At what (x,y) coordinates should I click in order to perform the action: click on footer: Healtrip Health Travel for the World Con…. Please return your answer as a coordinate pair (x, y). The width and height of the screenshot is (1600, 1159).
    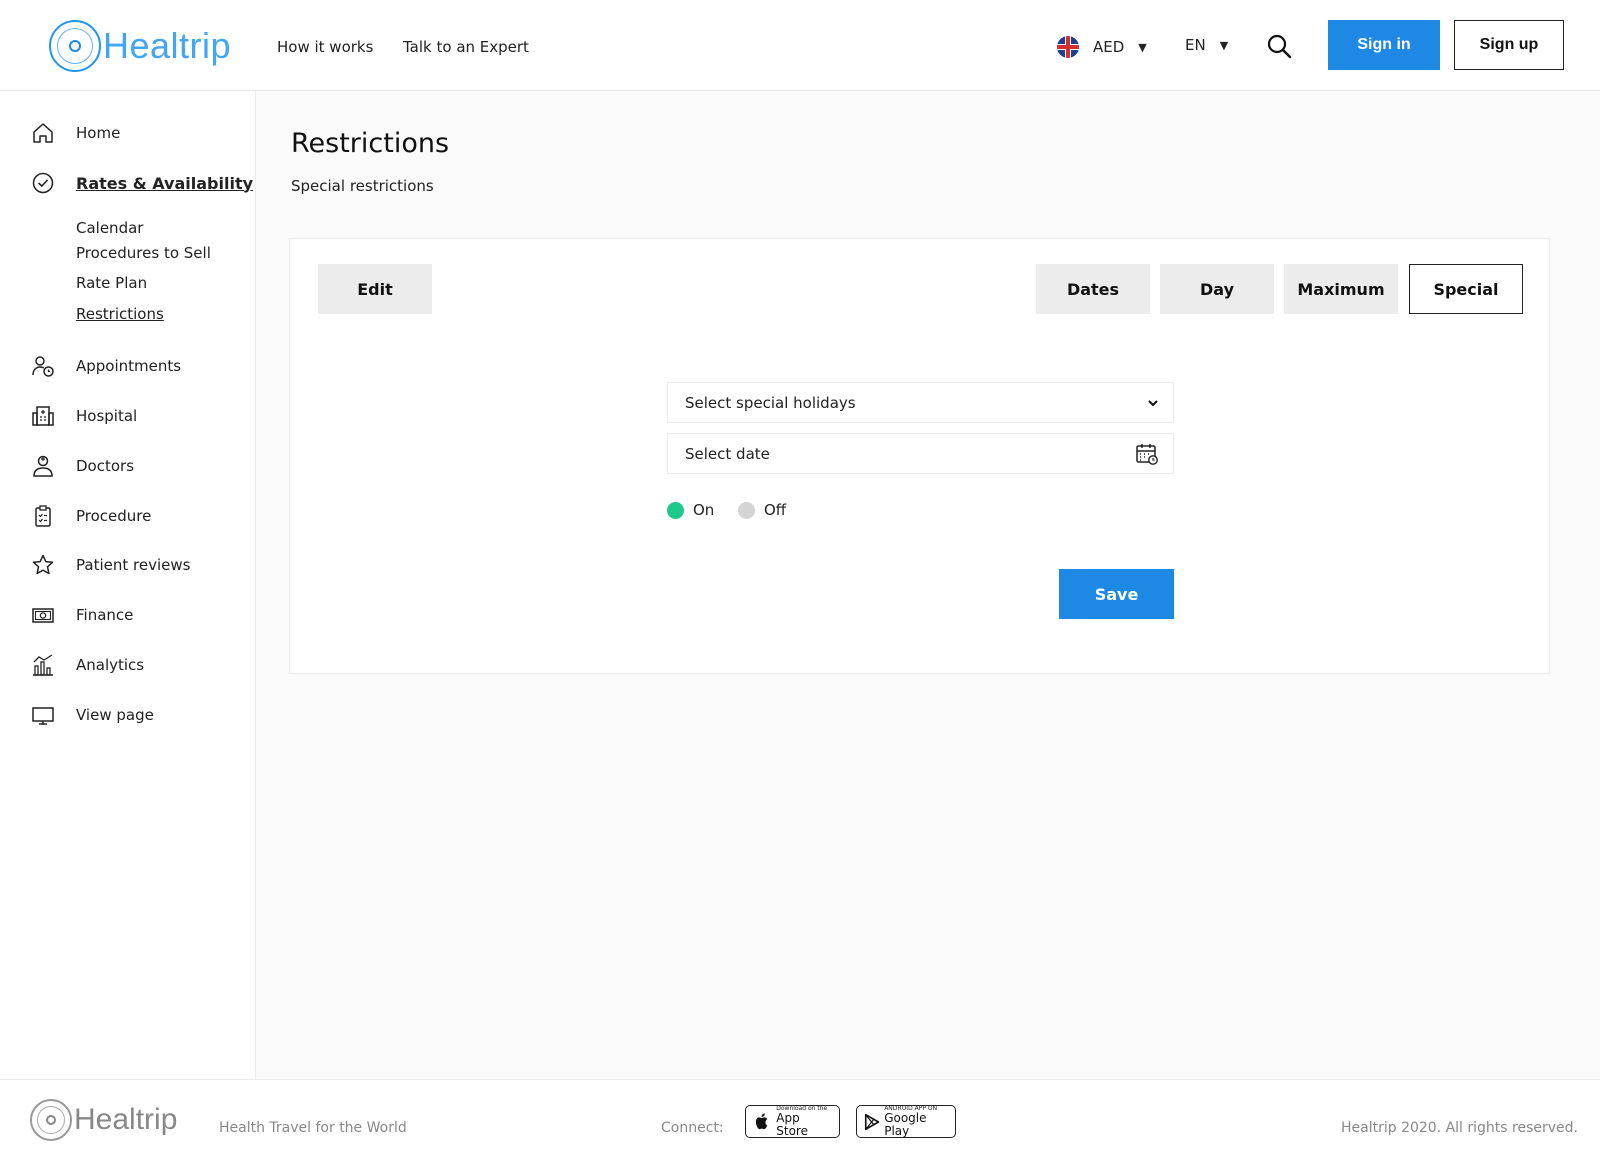
    Looking at the image, I should click on (800, 1119).